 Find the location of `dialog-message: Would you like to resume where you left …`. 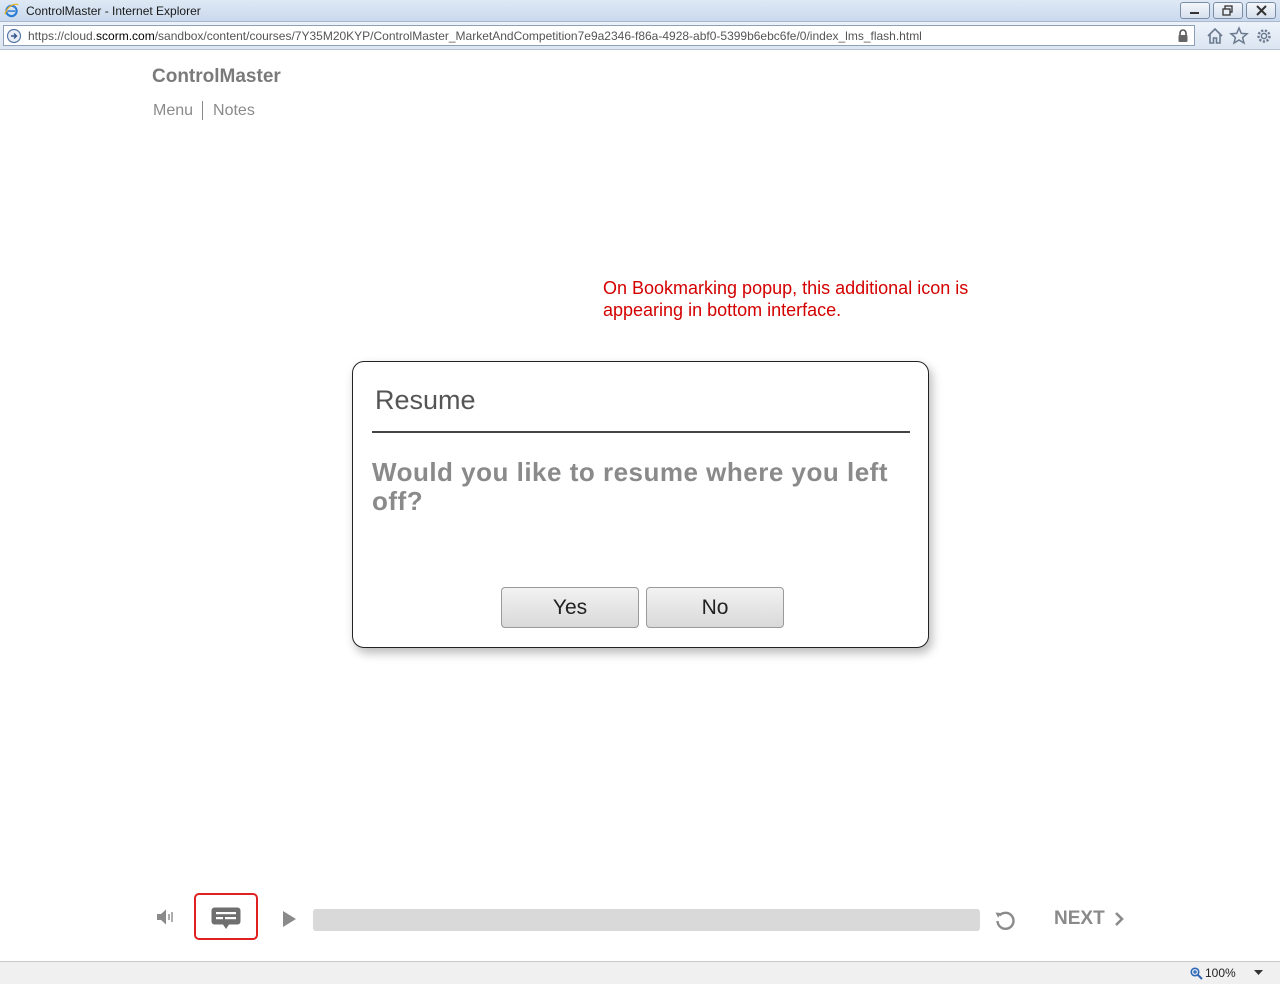

dialog-message: Would you like to resume where you left … is located at coordinates (630, 486).